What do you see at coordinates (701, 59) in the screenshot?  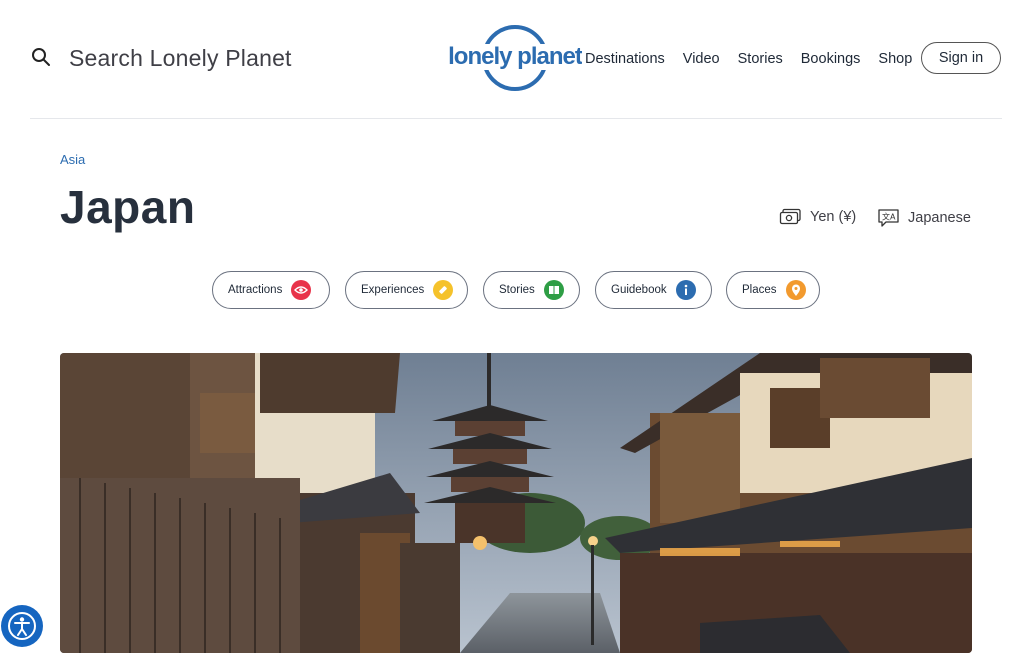 I see `nav-video: Video` at bounding box center [701, 59].